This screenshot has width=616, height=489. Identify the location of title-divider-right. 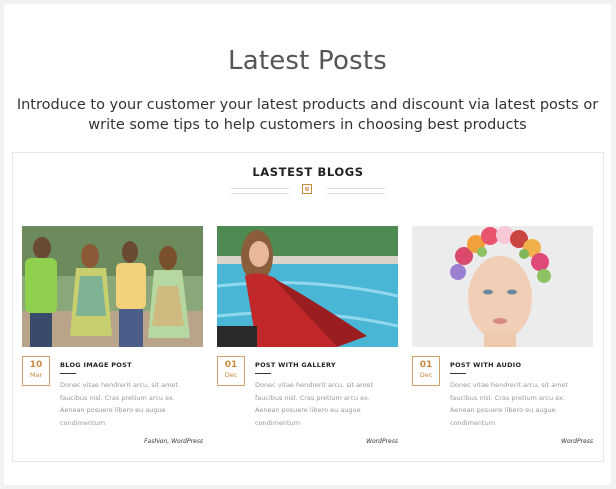
(356, 191).